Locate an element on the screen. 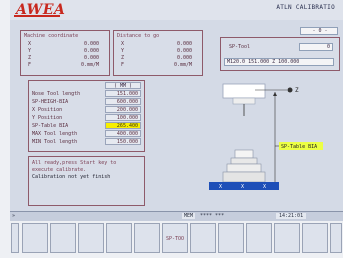  param-value: 100.000 is located at coordinates (123, 117).